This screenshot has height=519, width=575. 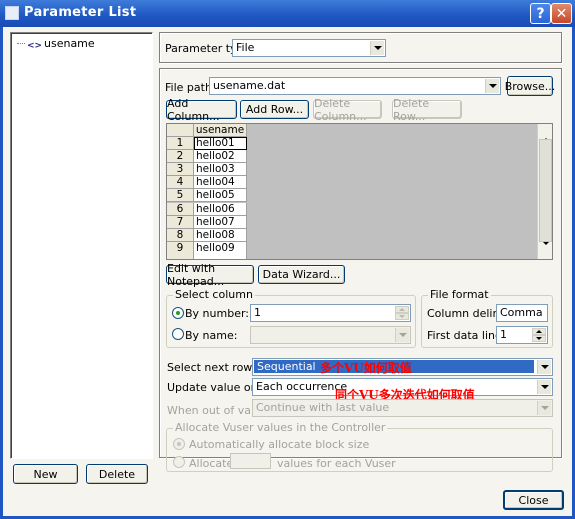 I want to click on grid-row-header: 3, so click(x=180, y=170).